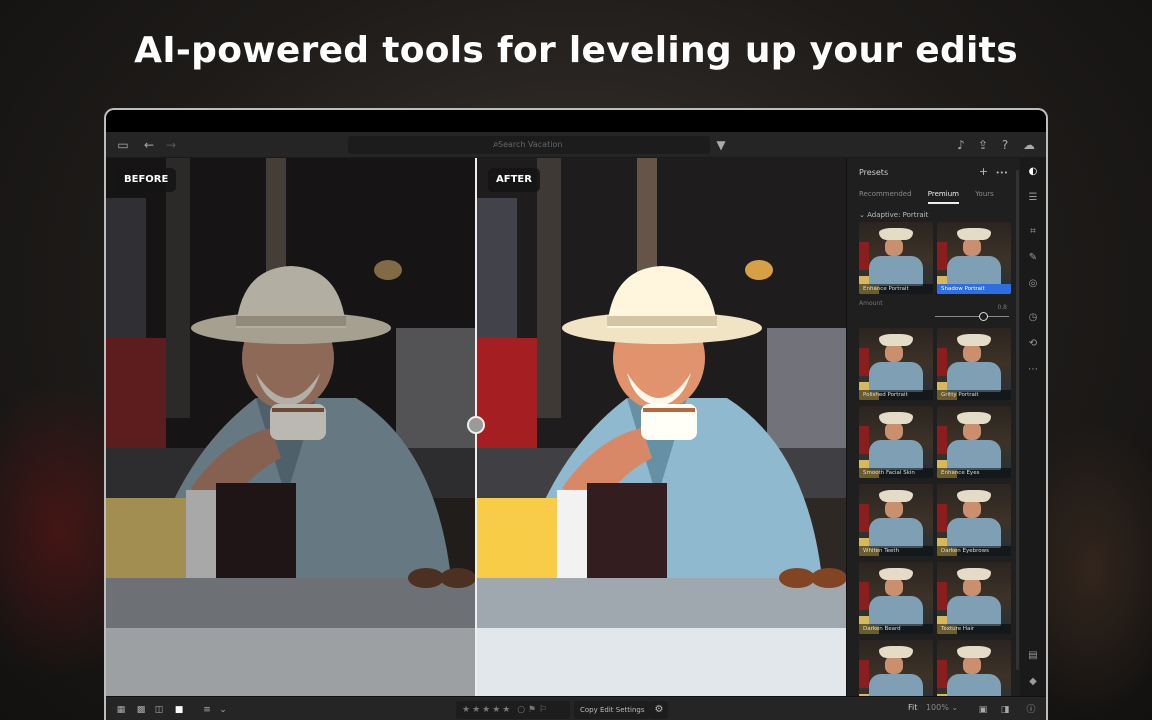  Describe the element at coordinates (896, 629) in the screenshot. I see `preset-label: Darken Beard` at that location.